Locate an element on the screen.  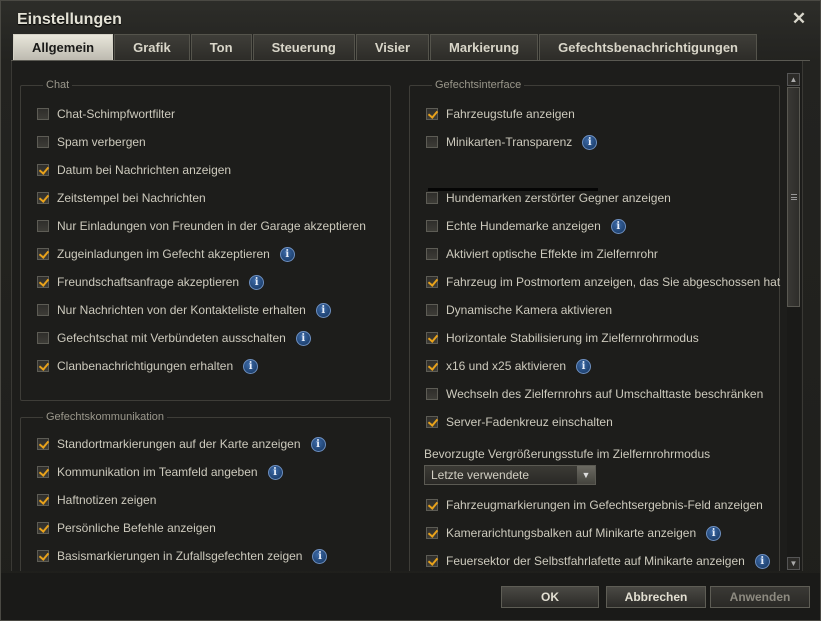
zoom-level-value: Letzte verwendete is located at coordinates (480, 475).